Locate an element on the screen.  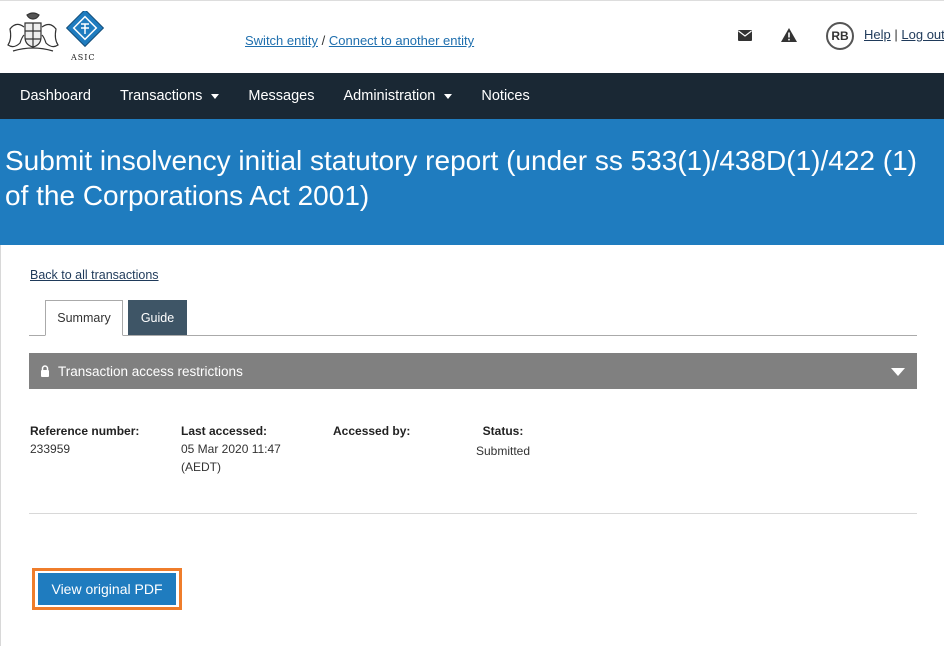
help-link: Help is located at coordinates (877, 34).